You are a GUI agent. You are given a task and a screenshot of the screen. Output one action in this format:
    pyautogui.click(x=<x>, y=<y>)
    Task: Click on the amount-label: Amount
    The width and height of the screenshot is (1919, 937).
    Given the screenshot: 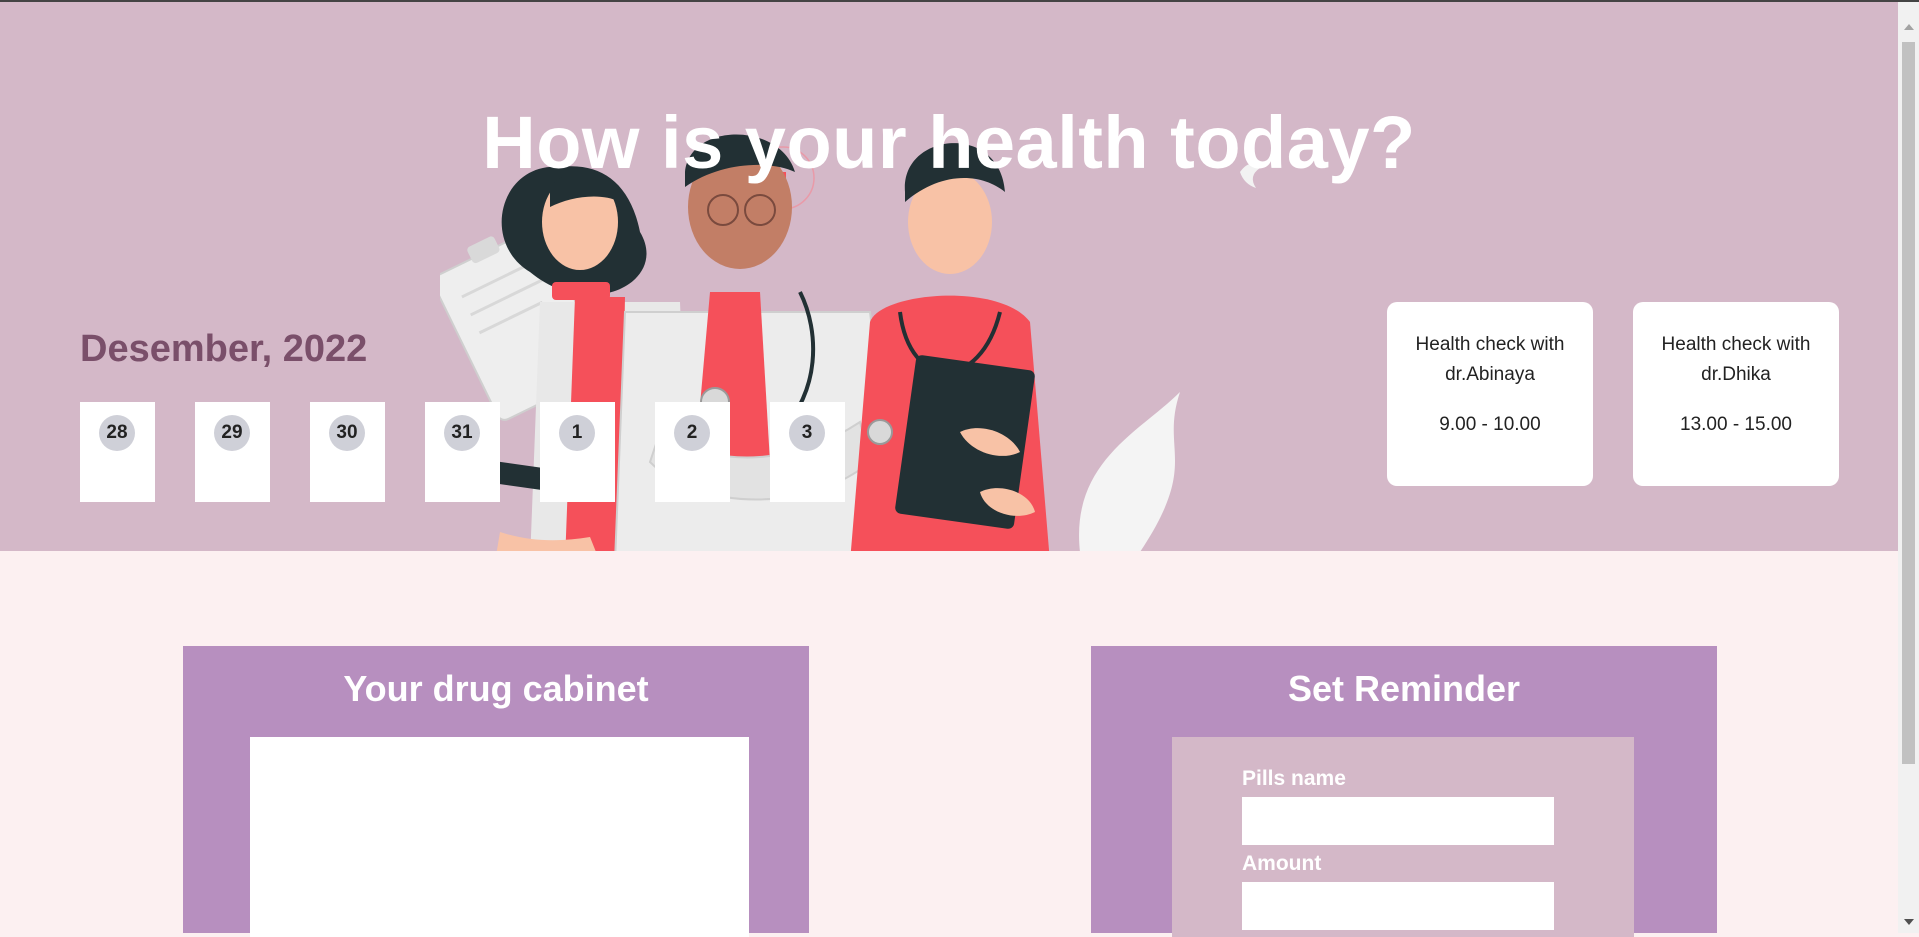 What is the action you would take?
    pyautogui.click(x=1282, y=863)
    